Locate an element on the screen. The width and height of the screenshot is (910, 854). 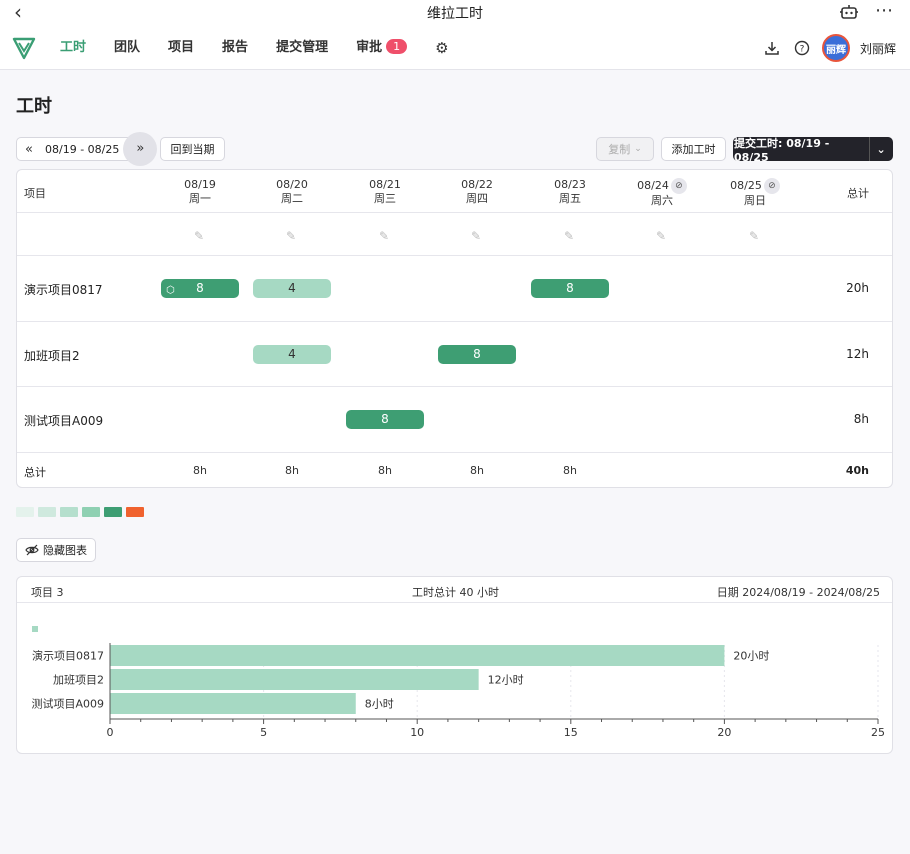
x-tick-label: 5 is located at coordinates (263, 732).